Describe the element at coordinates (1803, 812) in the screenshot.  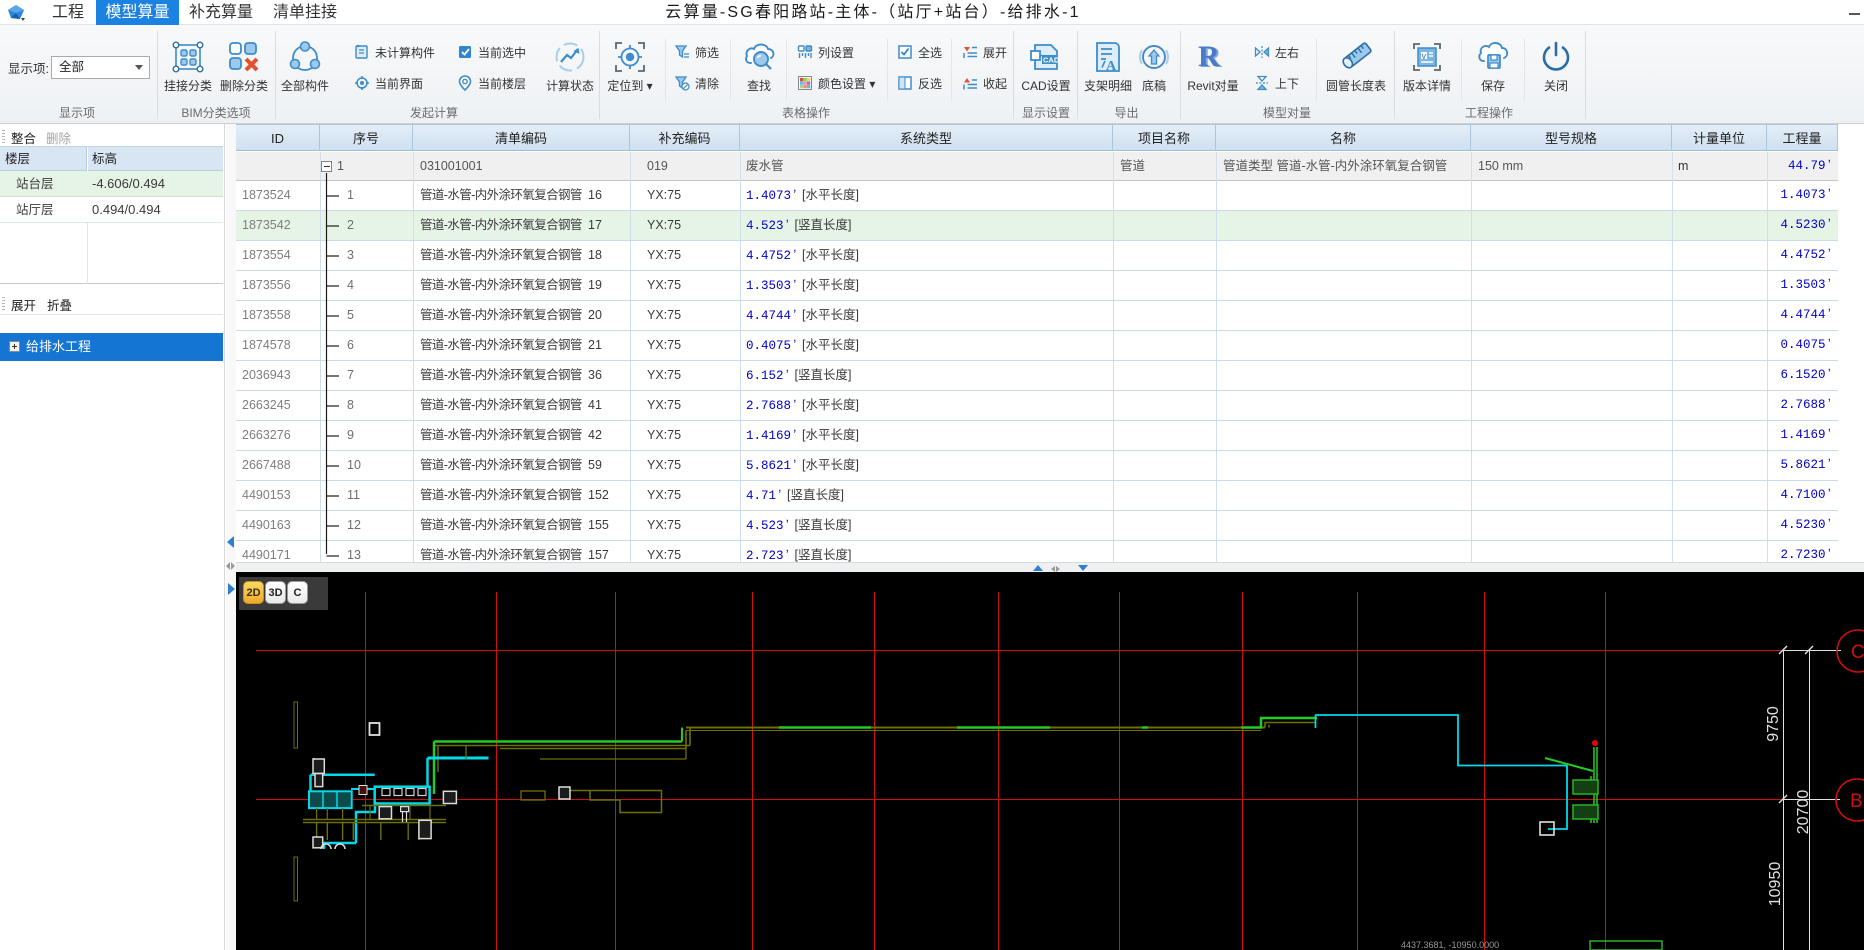
I see `svg-text: 20700` at that location.